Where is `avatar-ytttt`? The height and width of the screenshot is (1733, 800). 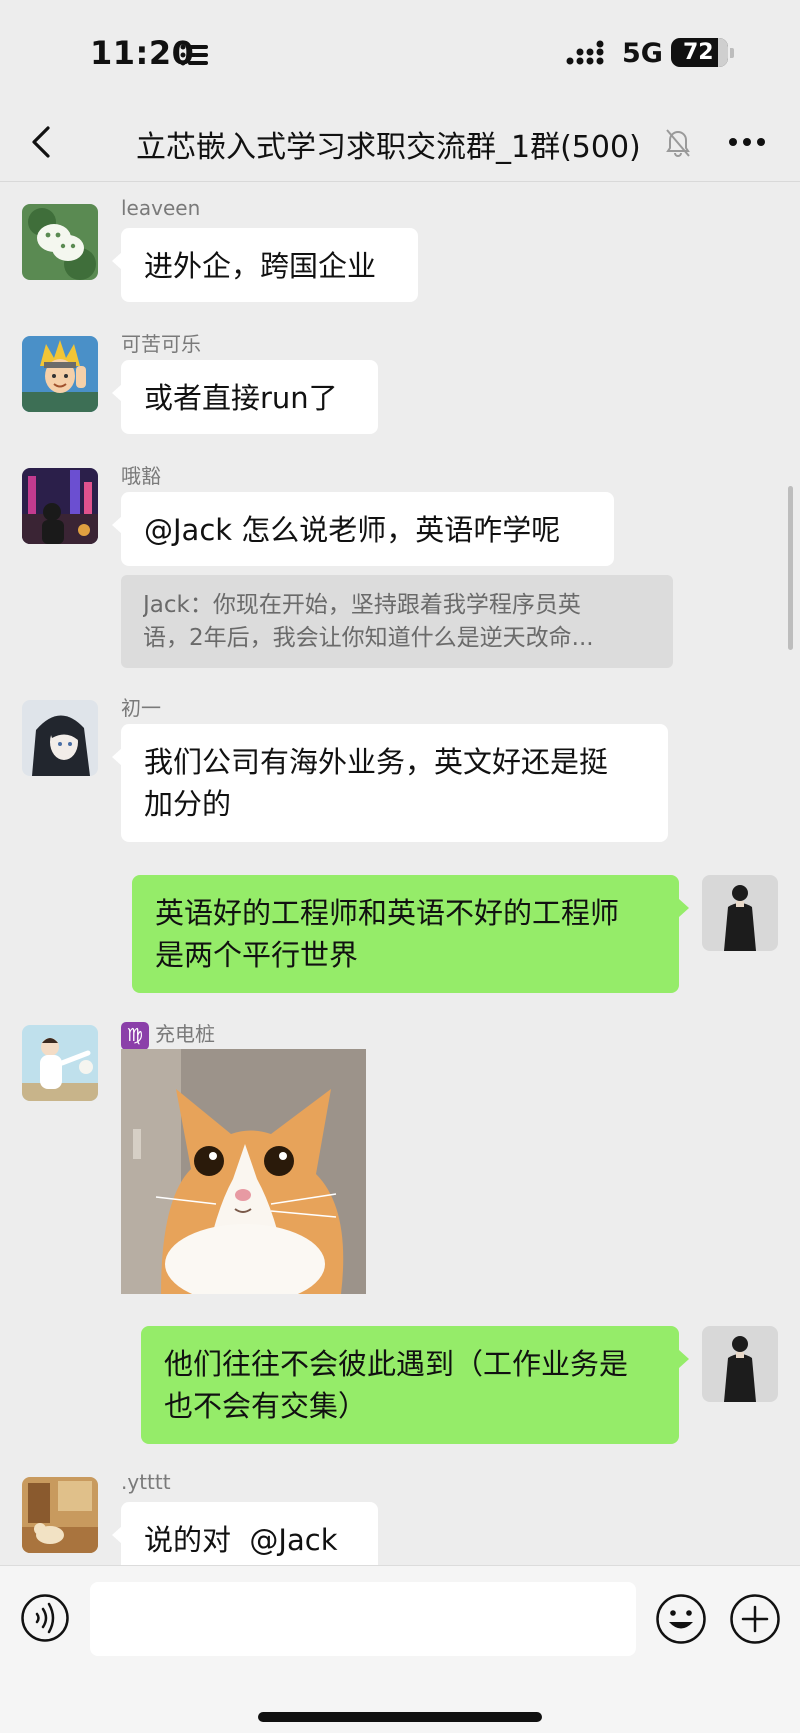 avatar-ytttt is located at coordinates (60, 1515).